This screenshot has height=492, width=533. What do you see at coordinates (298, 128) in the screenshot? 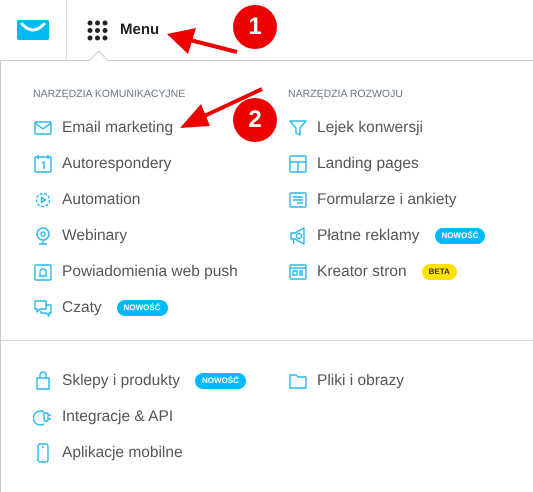
I see `funnel-icon` at bounding box center [298, 128].